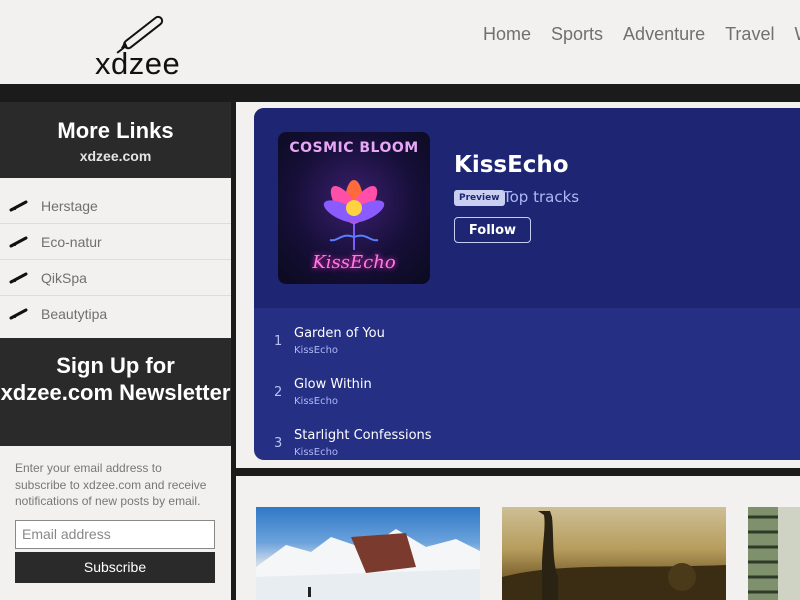 This screenshot has width=800, height=600. Describe the element at coordinates (115, 379) in the screenshot. I see `newsletter-title: Sign Up for xdzee.com Newsletter` at that location.